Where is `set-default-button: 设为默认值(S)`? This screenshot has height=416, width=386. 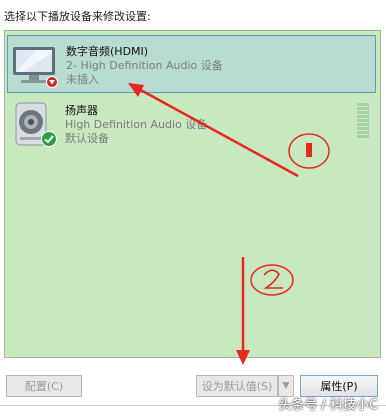 set-default-button: 设为默认值(S) is located at coordinates (237, 386).